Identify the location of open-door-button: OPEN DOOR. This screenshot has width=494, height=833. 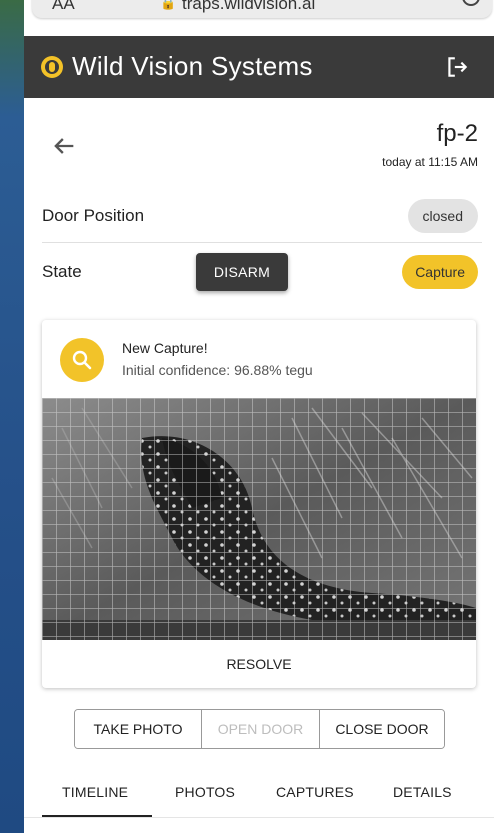
(261, 729).